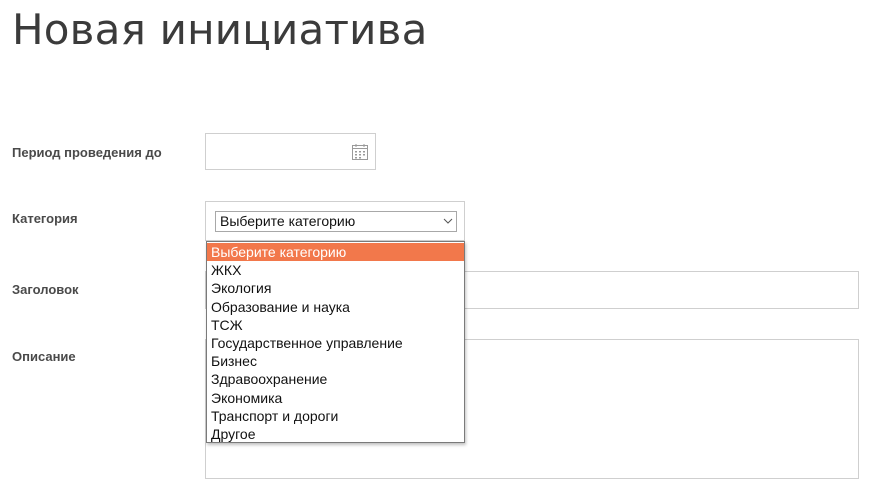 This screenshot has height=479, width=869. I want to click on category-option-select: Выберите категорию, so click(335, 252).